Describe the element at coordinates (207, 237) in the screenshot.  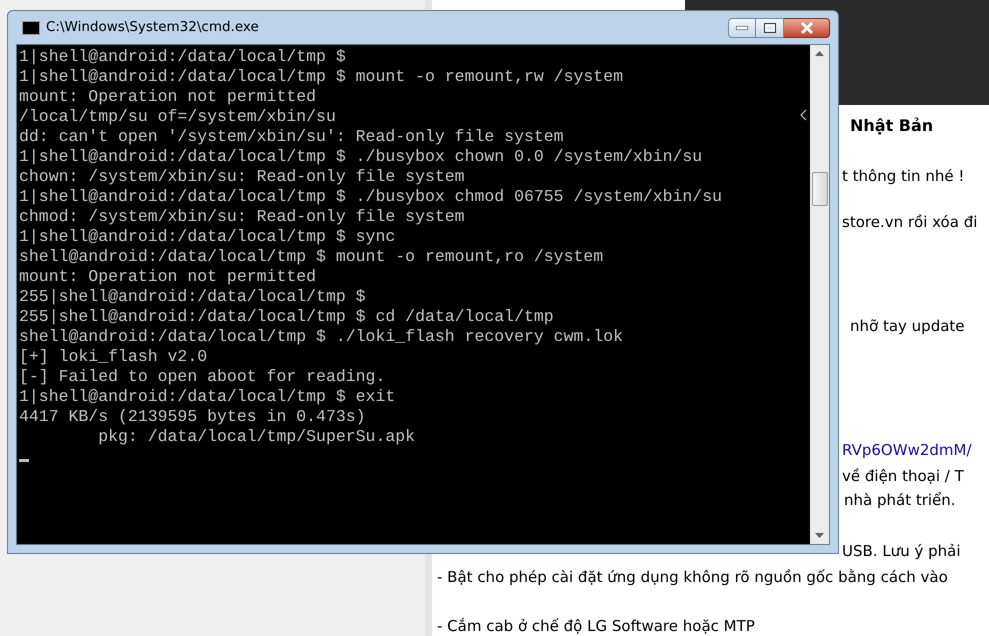
I see `console-line: 1|shell@android:/data/local/tmp $ sync` at that location.